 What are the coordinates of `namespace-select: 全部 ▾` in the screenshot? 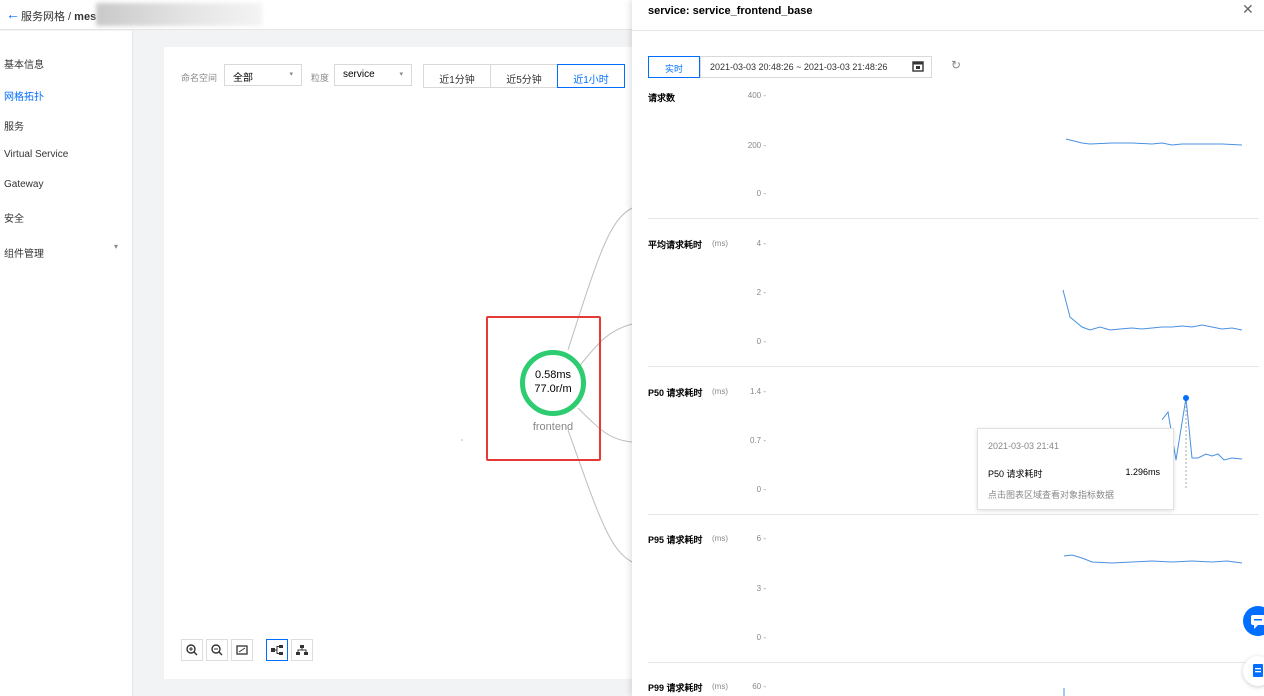 It's located at (263, 75).